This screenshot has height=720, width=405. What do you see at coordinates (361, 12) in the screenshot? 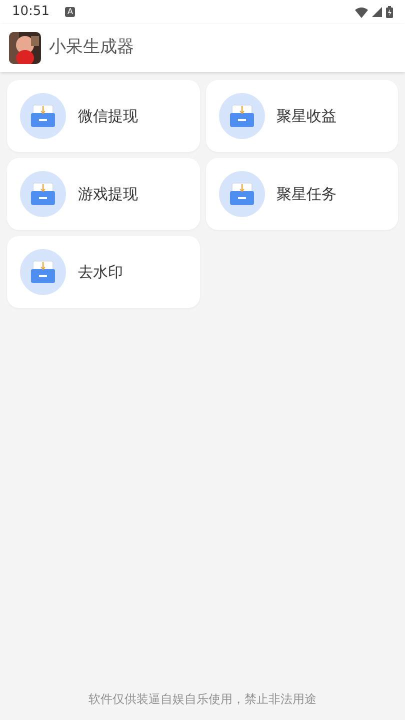
I see `wifi-icon` at bounding box center [361, 12].